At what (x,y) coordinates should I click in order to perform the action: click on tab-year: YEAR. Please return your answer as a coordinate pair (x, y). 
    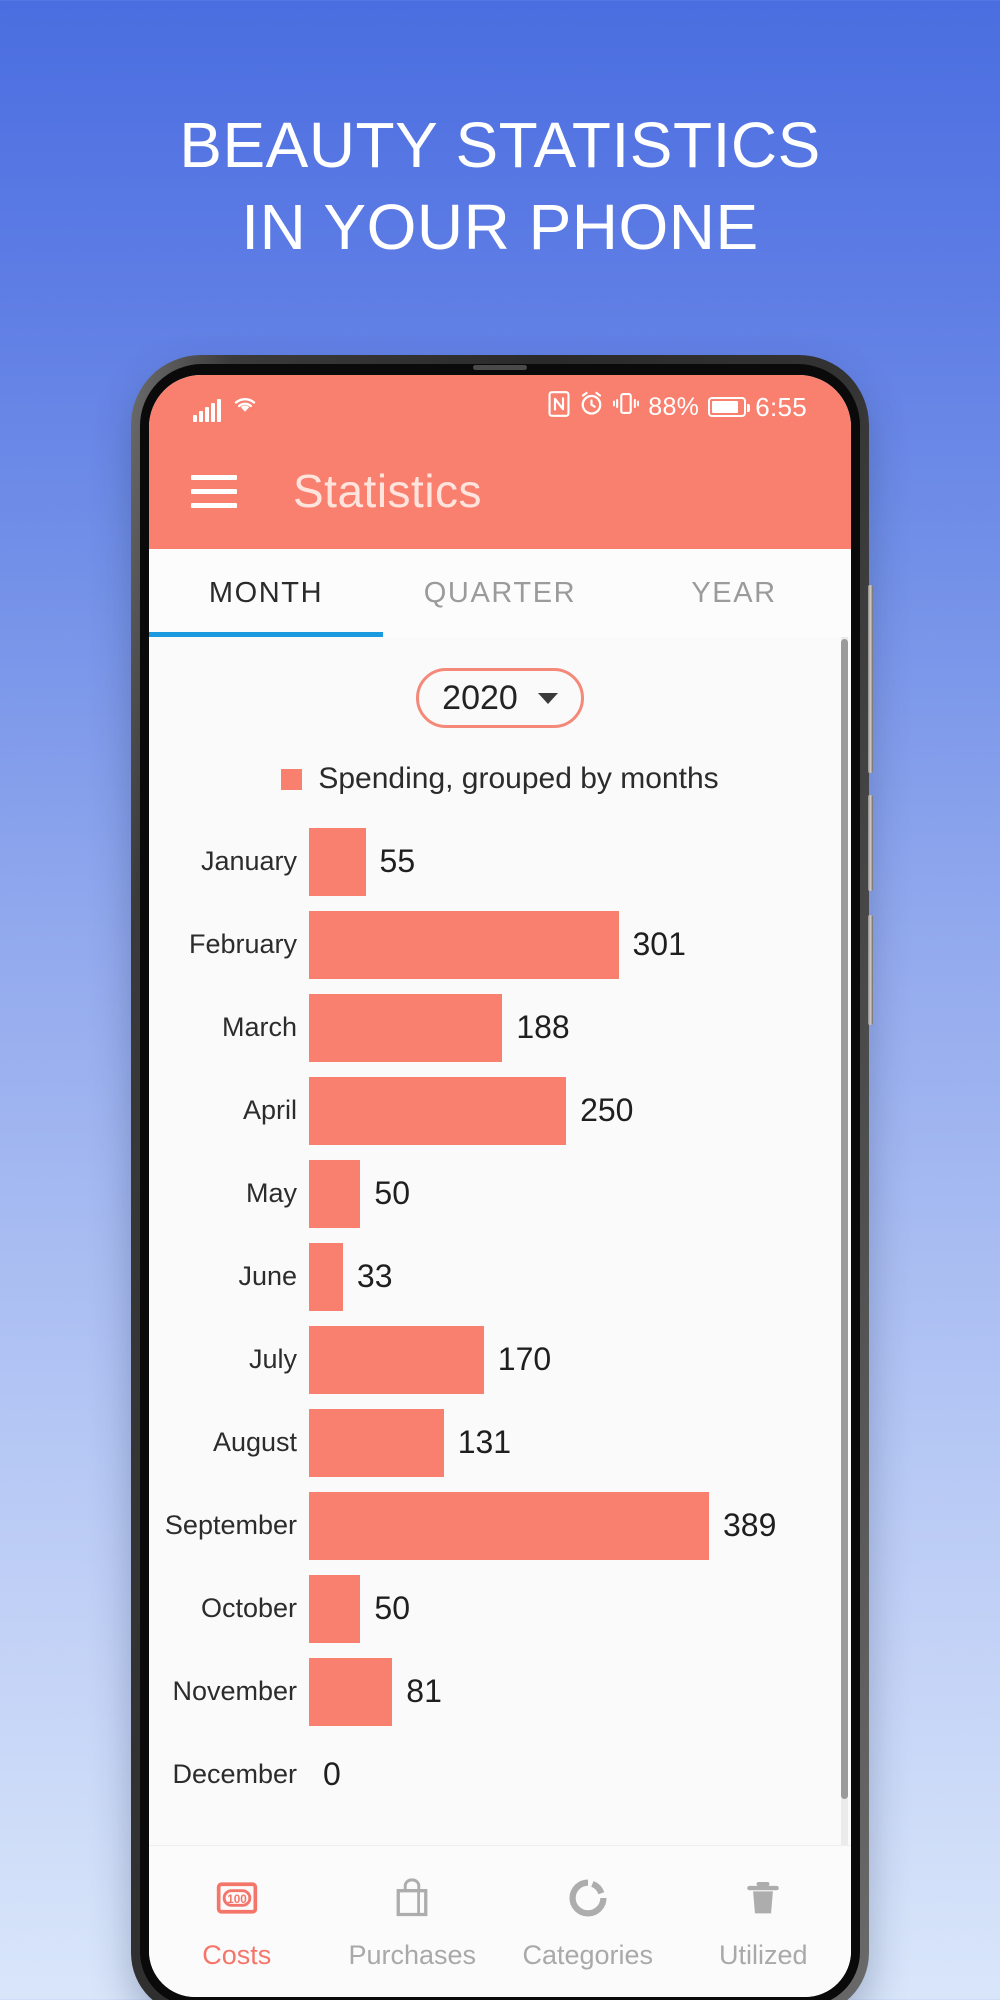
    Looking at the image, I should click on (734, 593).